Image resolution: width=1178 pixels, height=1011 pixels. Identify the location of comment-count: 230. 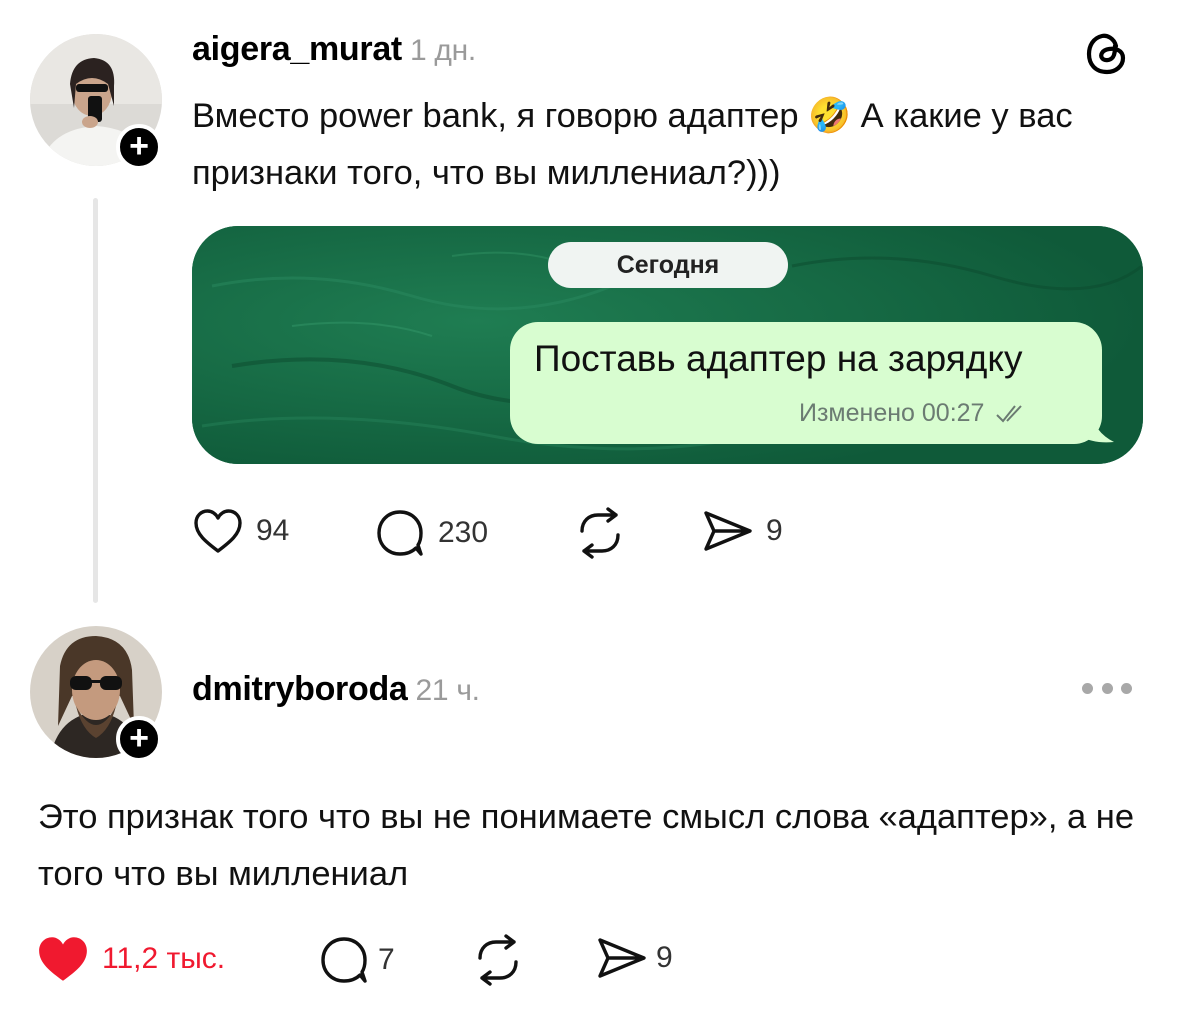
(463, 532).